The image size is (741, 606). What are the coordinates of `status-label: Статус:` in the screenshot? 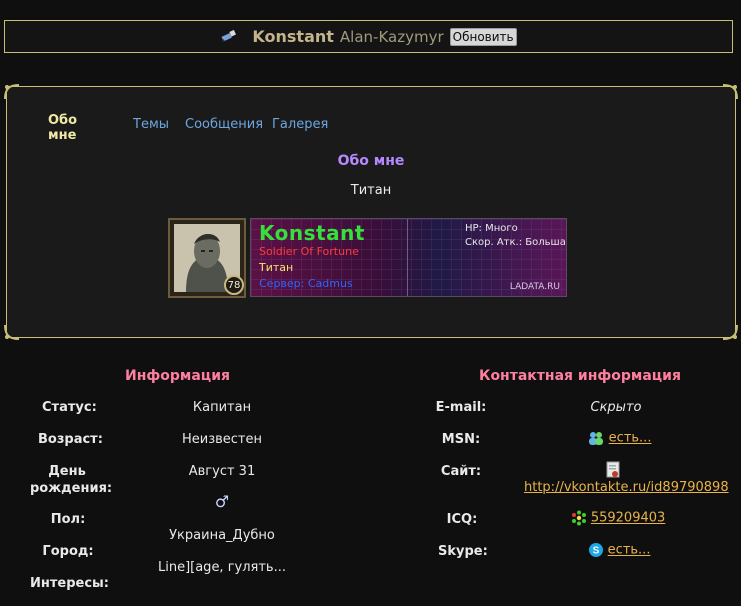 It's located at (69, 407).